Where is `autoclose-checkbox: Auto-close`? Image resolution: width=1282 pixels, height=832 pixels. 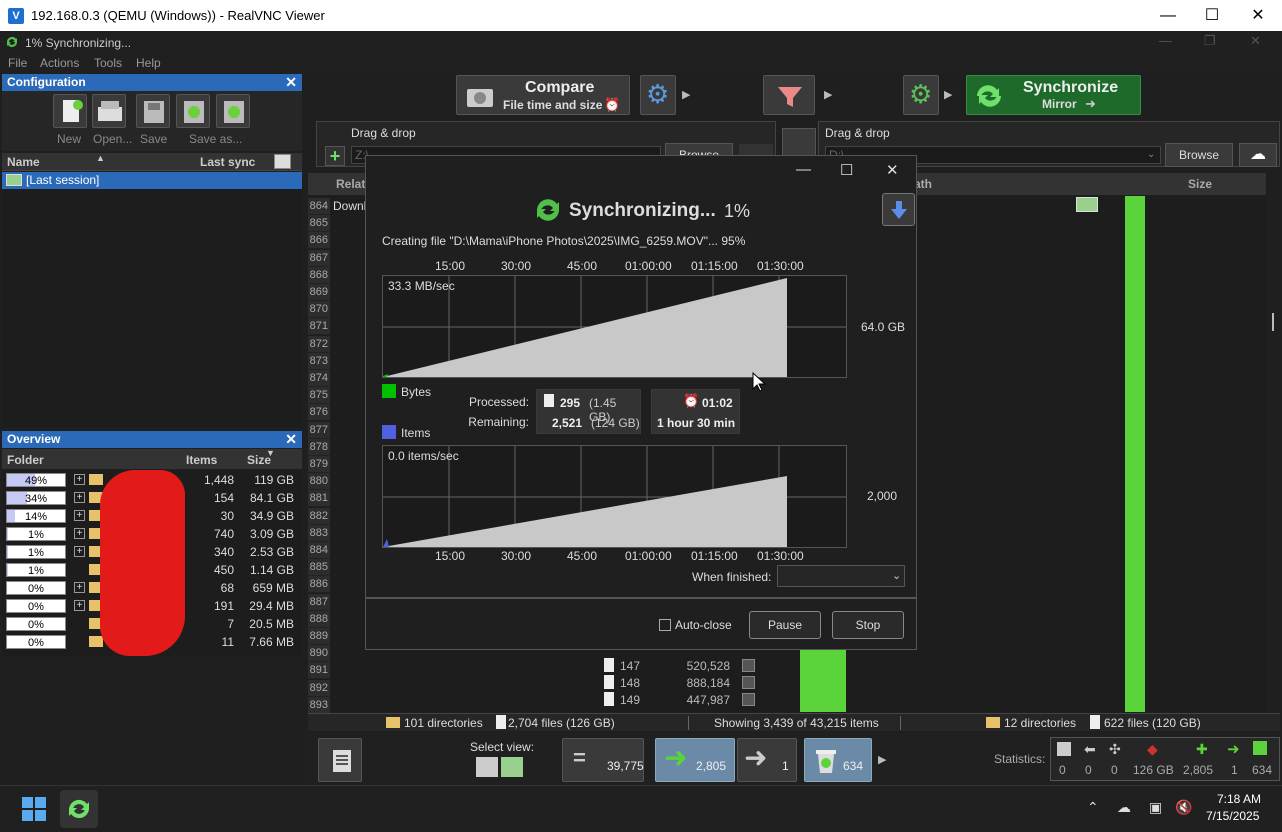 autoclose-checkbox: Auto-close is located at coordinates (695, 625).